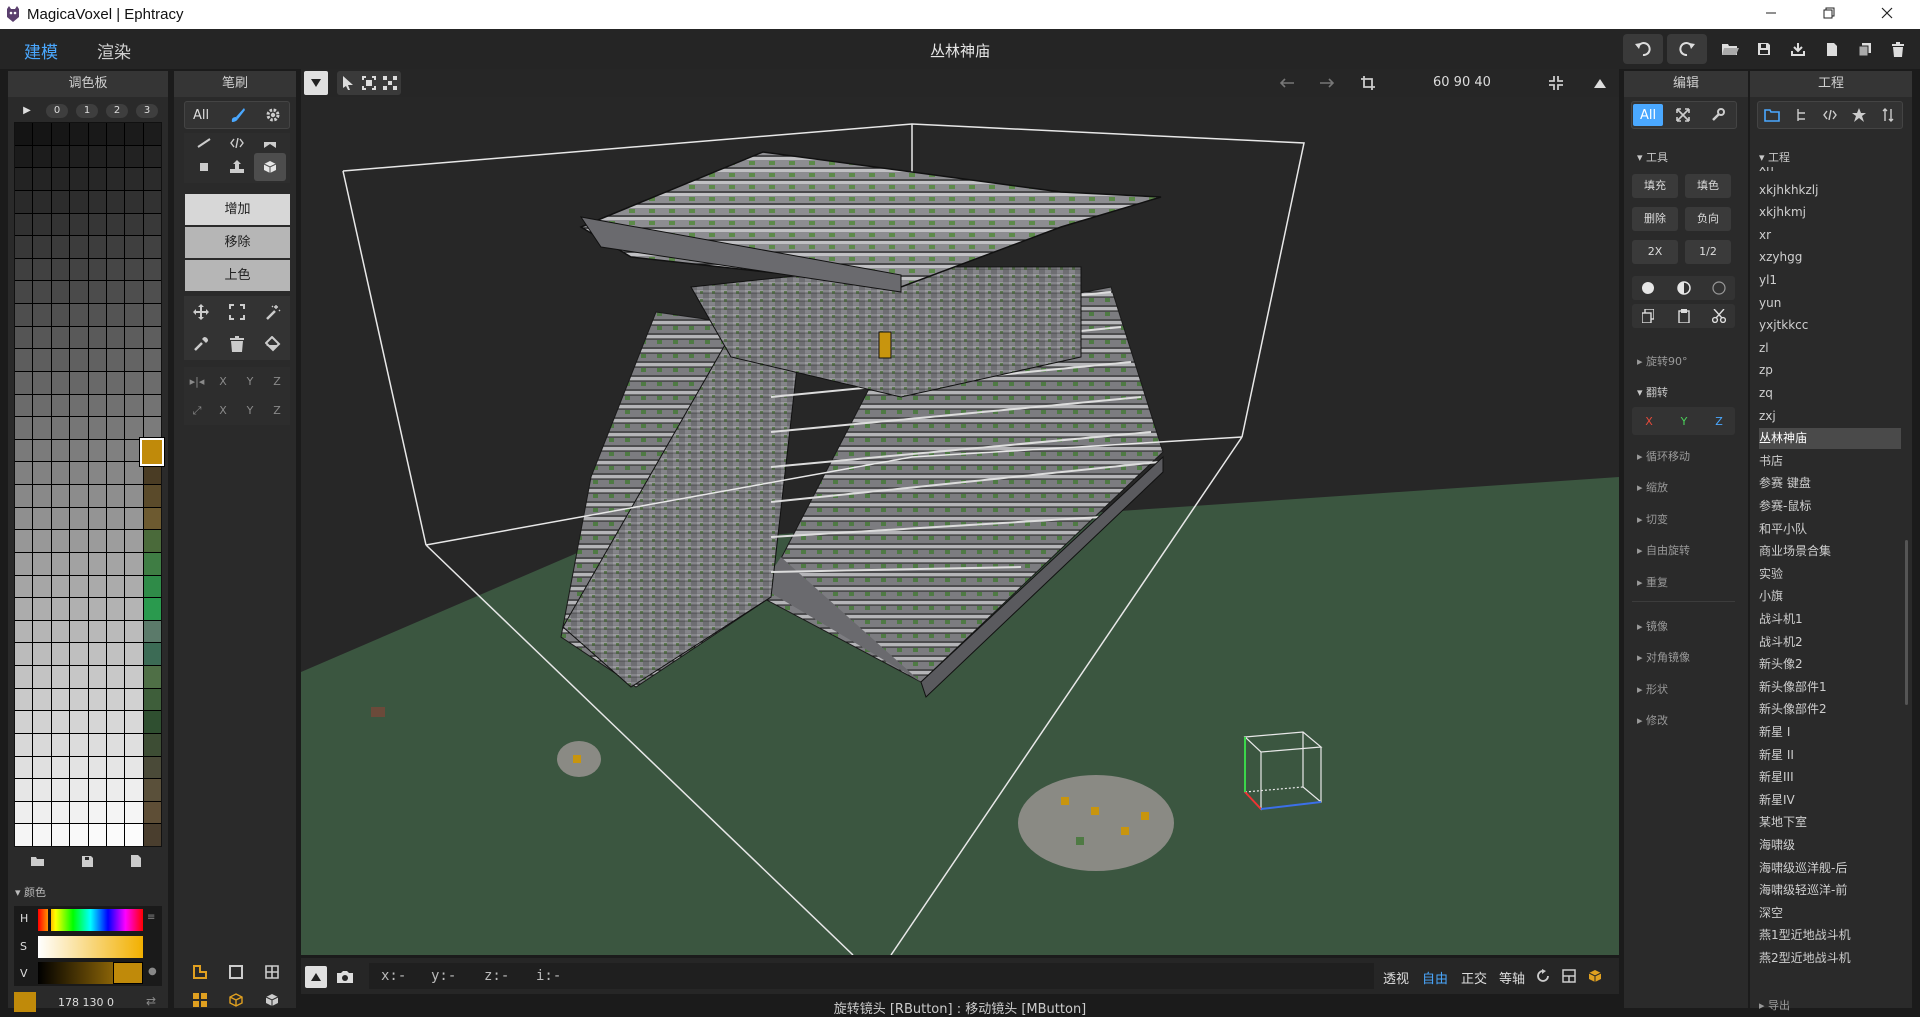 Image resolution: width=1920 pixels, height=1017 pixels. What do you see at coordinates (1652, 720) in the screenshot?
I see `section-modify-header: ▸ 修改` at bounding box center [1652, 720].